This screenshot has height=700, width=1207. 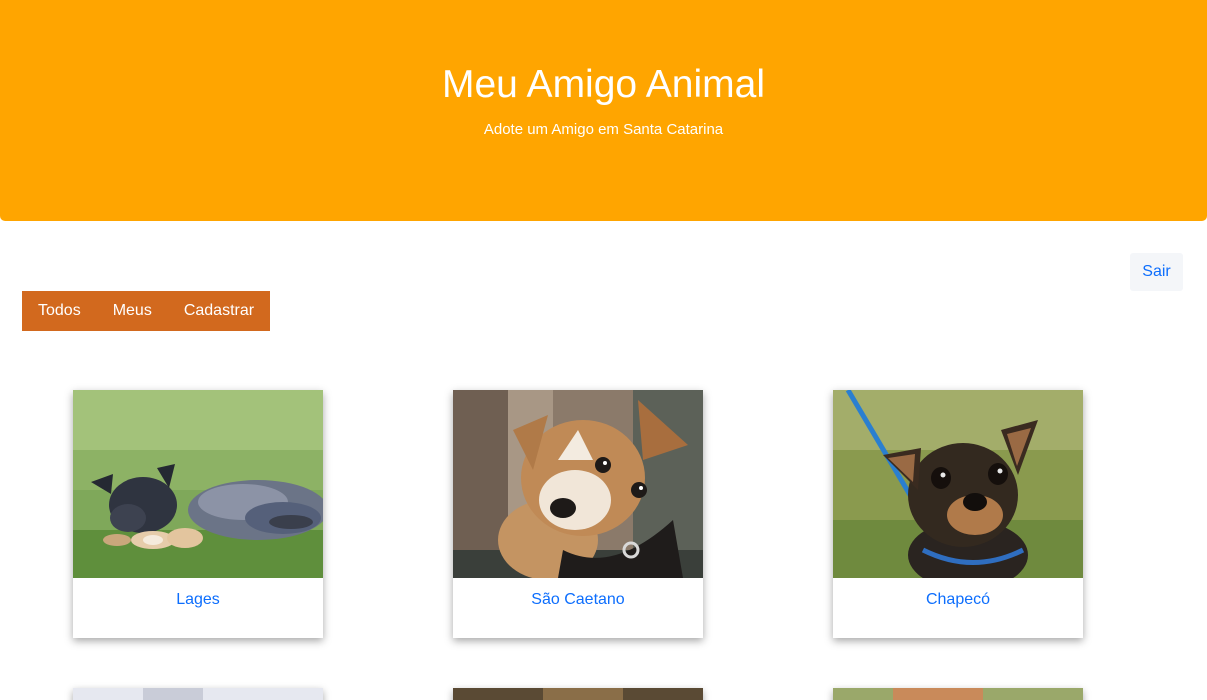 What do you see at coordinates (958, 484) in the screenshot?
I see `dog-photo-chihuahua` at bounding box center [958, 484].